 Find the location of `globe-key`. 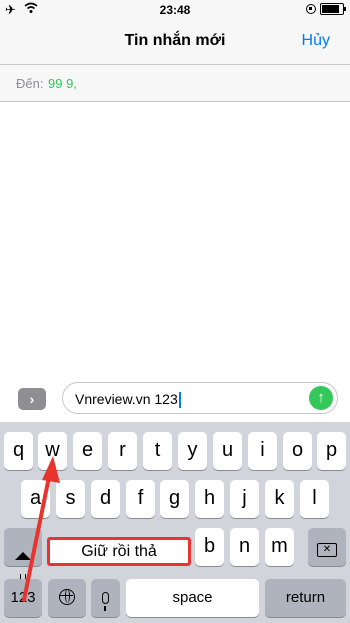

globe-key is located at coordinates (67, 598).